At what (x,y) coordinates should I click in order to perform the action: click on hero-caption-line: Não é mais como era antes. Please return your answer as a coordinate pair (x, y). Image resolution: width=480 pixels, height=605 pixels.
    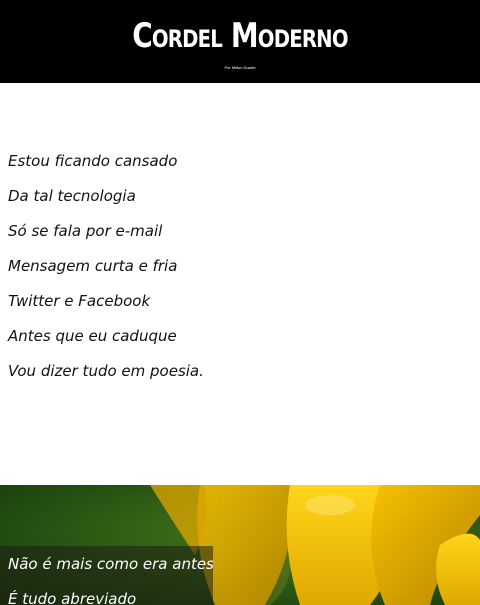
    Looking at the image, I should click on (111, 564).